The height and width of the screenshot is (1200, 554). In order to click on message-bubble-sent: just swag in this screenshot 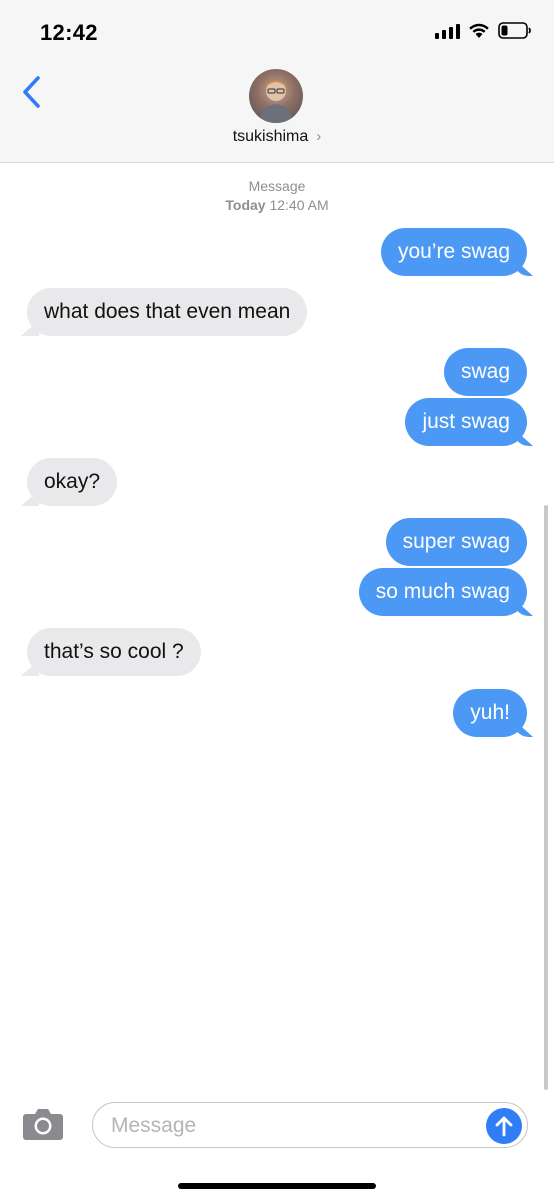, I will do `click(466, 422)`.